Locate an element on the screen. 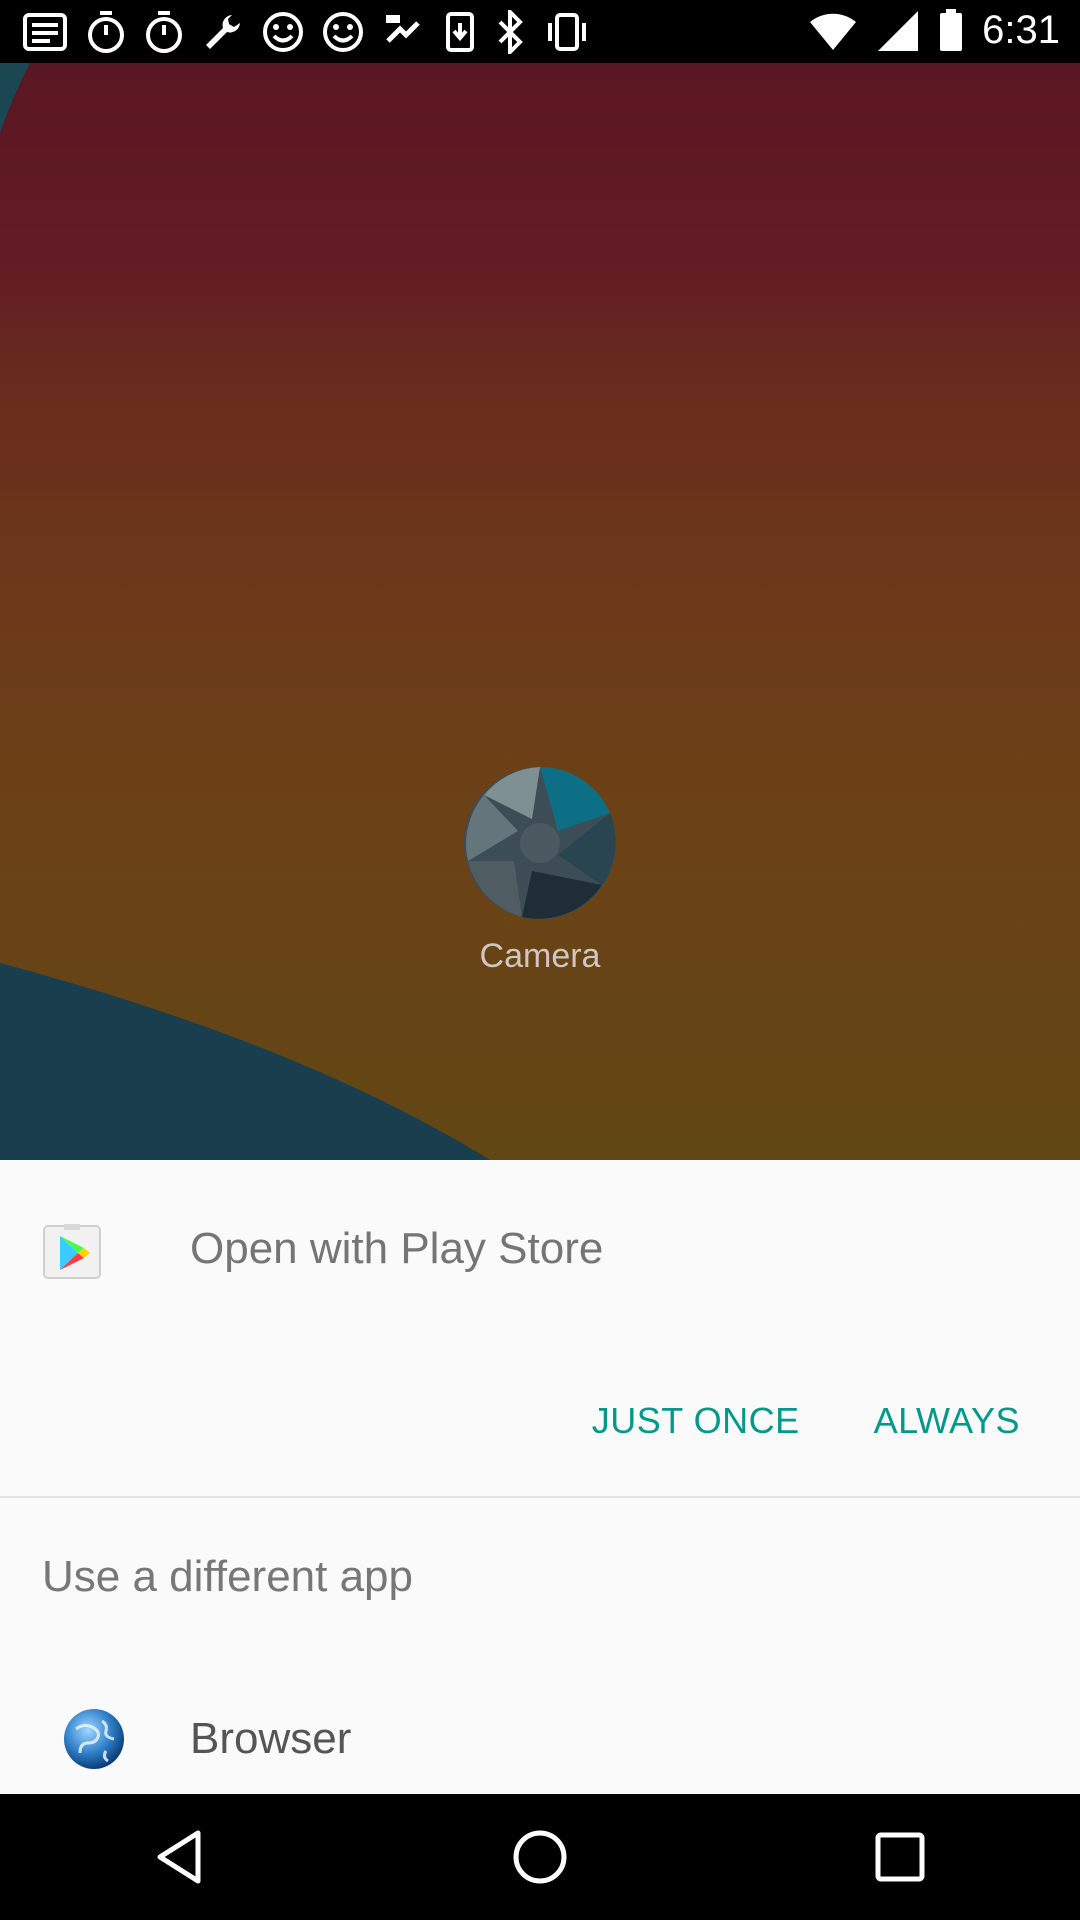 The height and width of the screenshot is (1920, 1080). navigation-bar is located at coordinates (540, 1857).